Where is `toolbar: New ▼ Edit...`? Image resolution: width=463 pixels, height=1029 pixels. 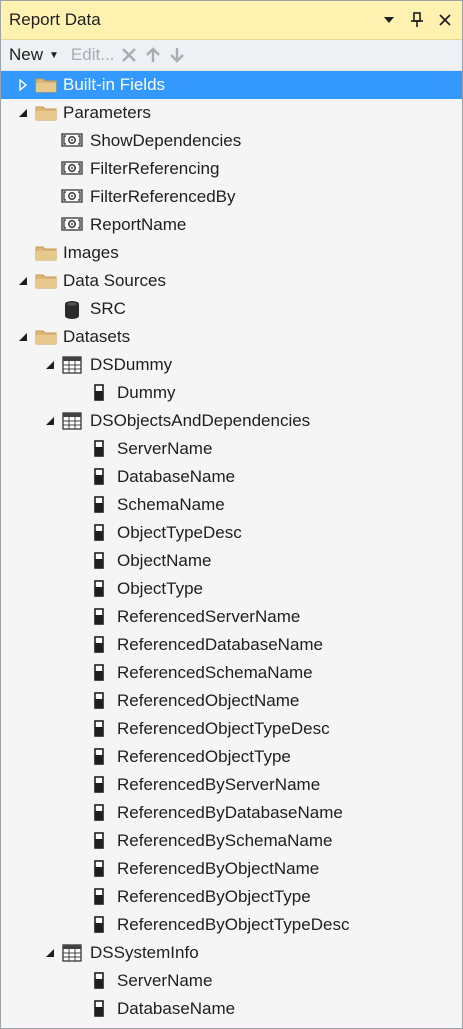 toolbar: New ▼ Edit... is located at coordinates (231, 55).